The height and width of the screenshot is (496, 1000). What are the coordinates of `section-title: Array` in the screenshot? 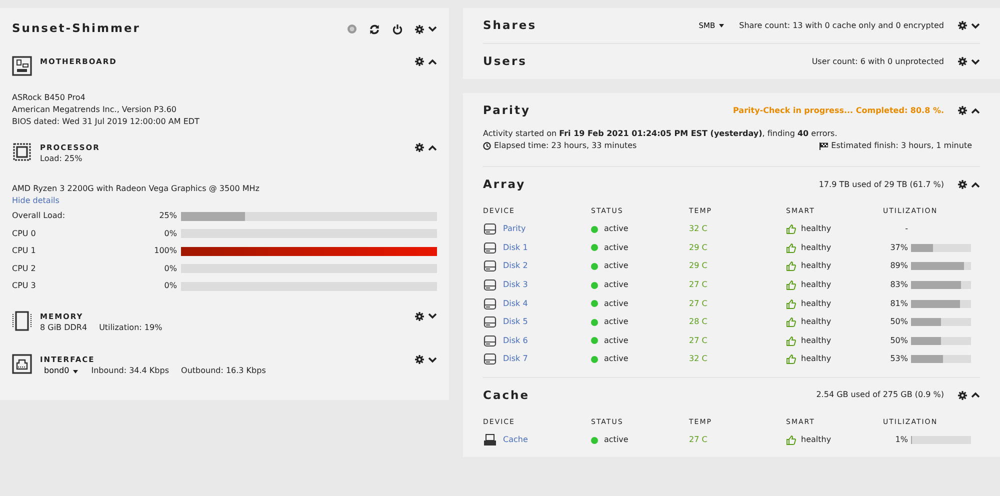 It's located at (504, 184).